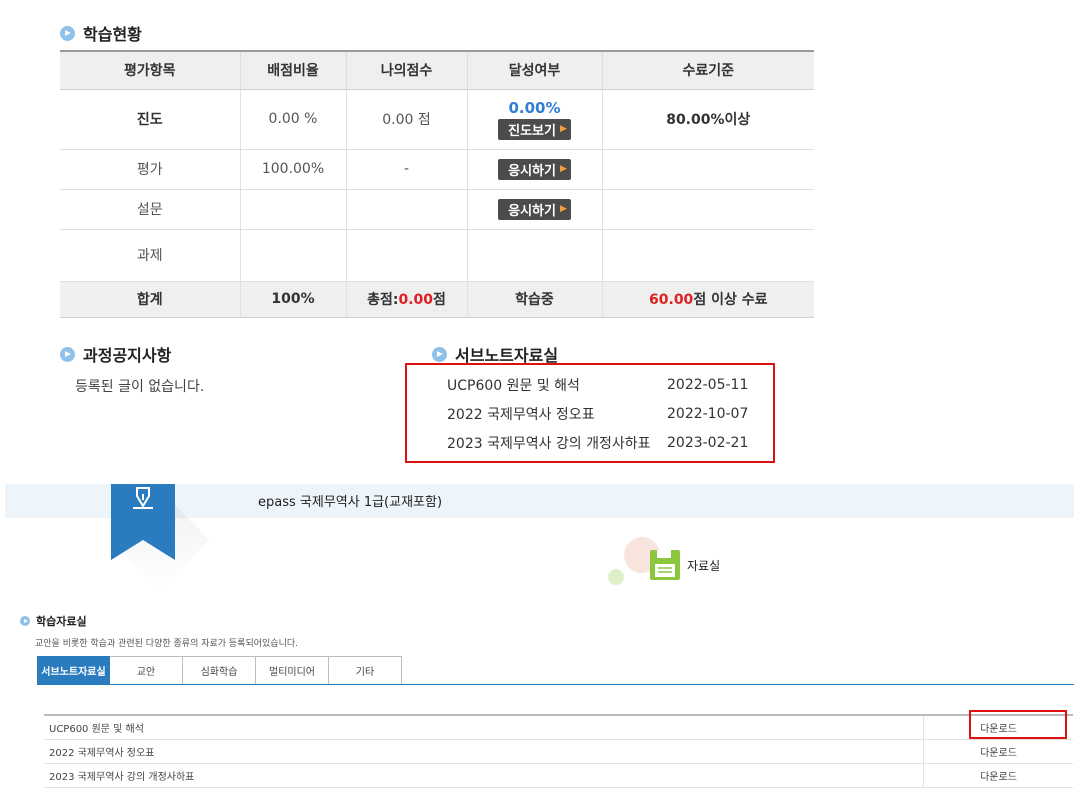 Image resolution: width=1092 pixels, height=798 pixels. What do you see at coordinates (534, 255) in the screenshot?
I see `row-achieve` at bounding box center [534, 255].